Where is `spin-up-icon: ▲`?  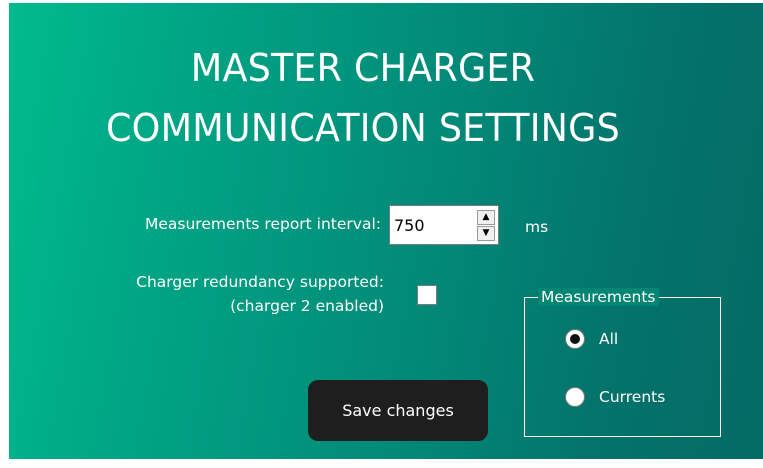
spin-up-icon: ▲ is located at coordinates (486, 217).